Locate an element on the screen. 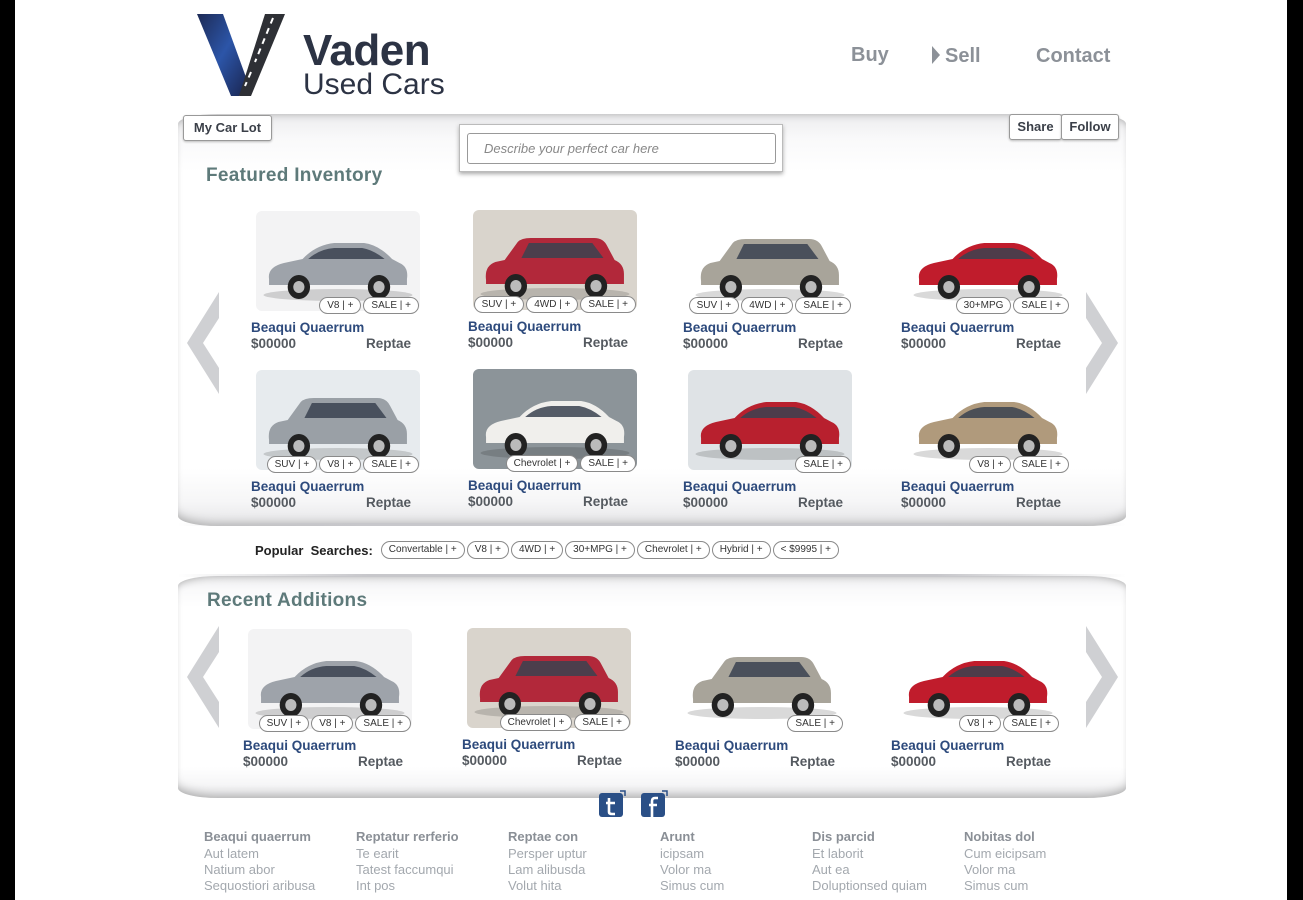 This screenshot has width=1303, height=900. footer-link: Int pos is located at coordinates (407, 886).